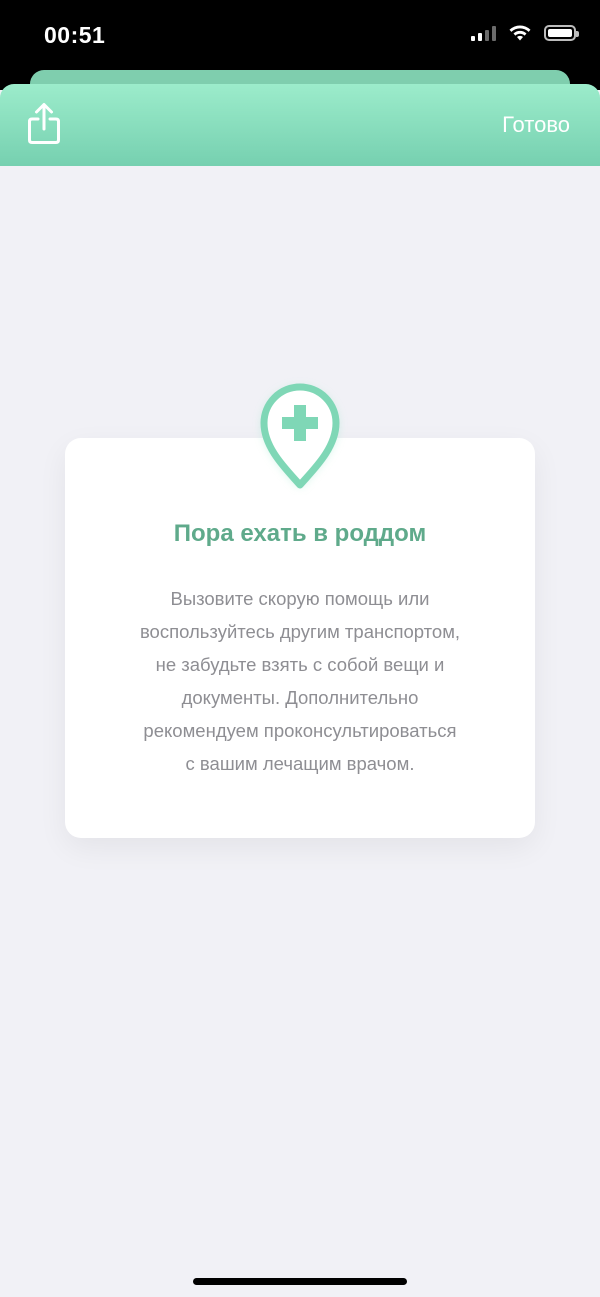 This screenshot has height=1297, width=600. What do you see at coordinates (483, 33) in the screenshot?
I see `cellular-signal-icon` at bounding box center [483, 33].